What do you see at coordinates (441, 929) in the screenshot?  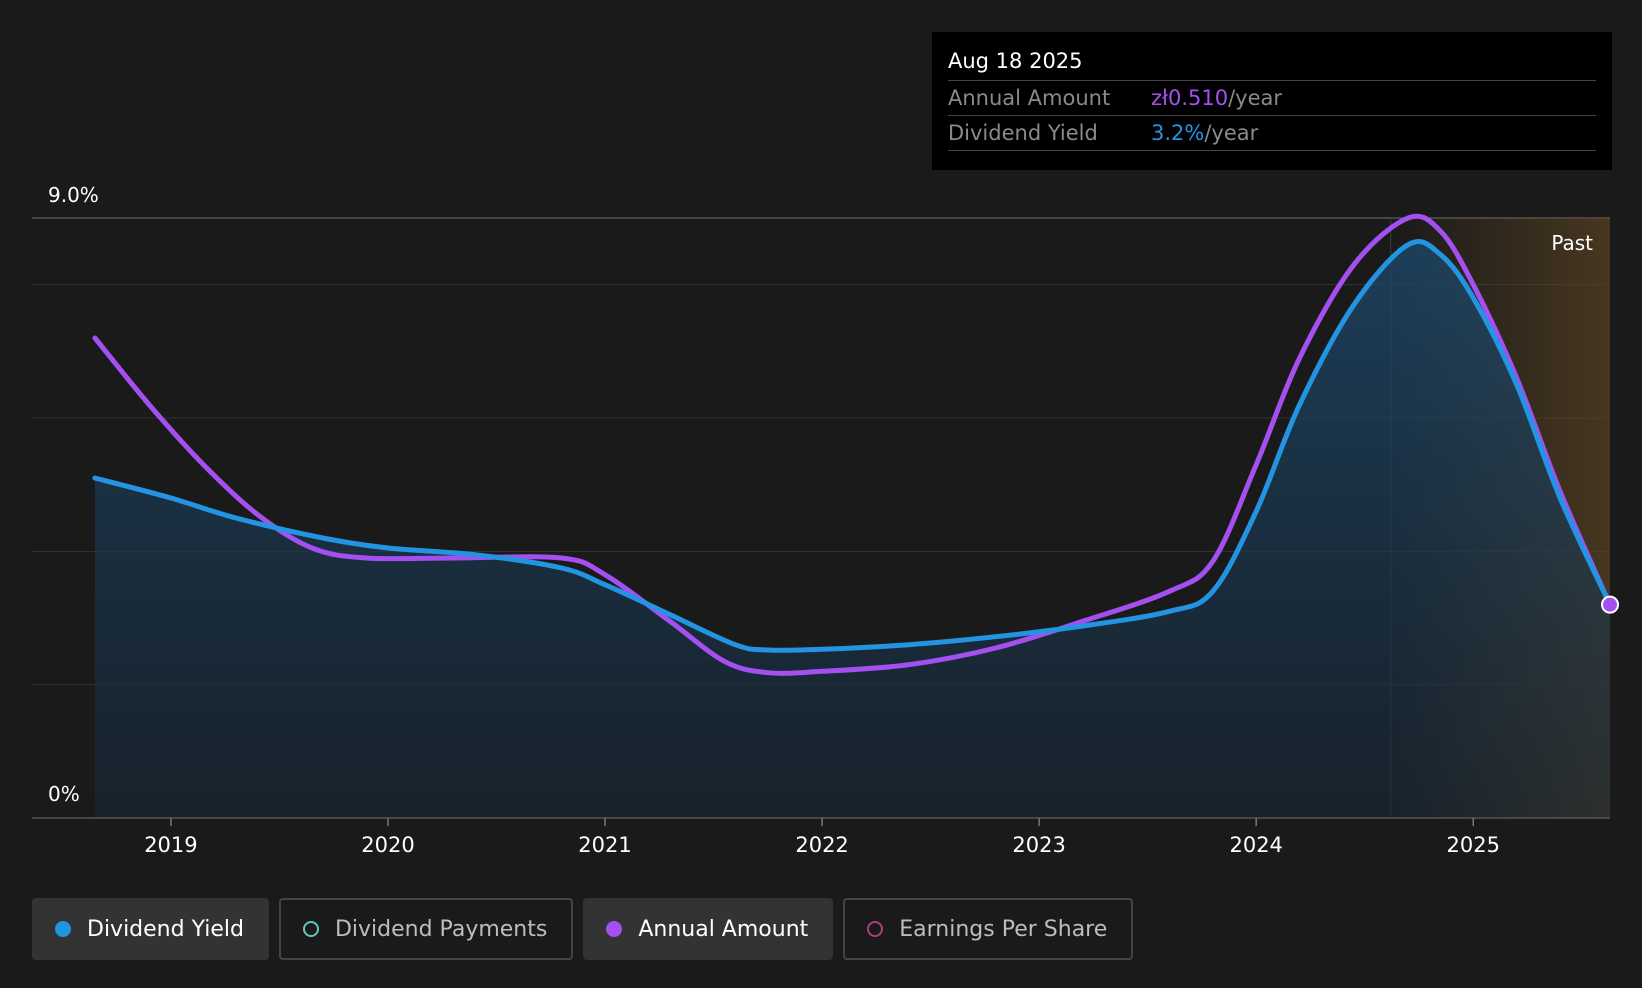 I see `legend-label: Dividend Payments` at bounding box center [441, 929].